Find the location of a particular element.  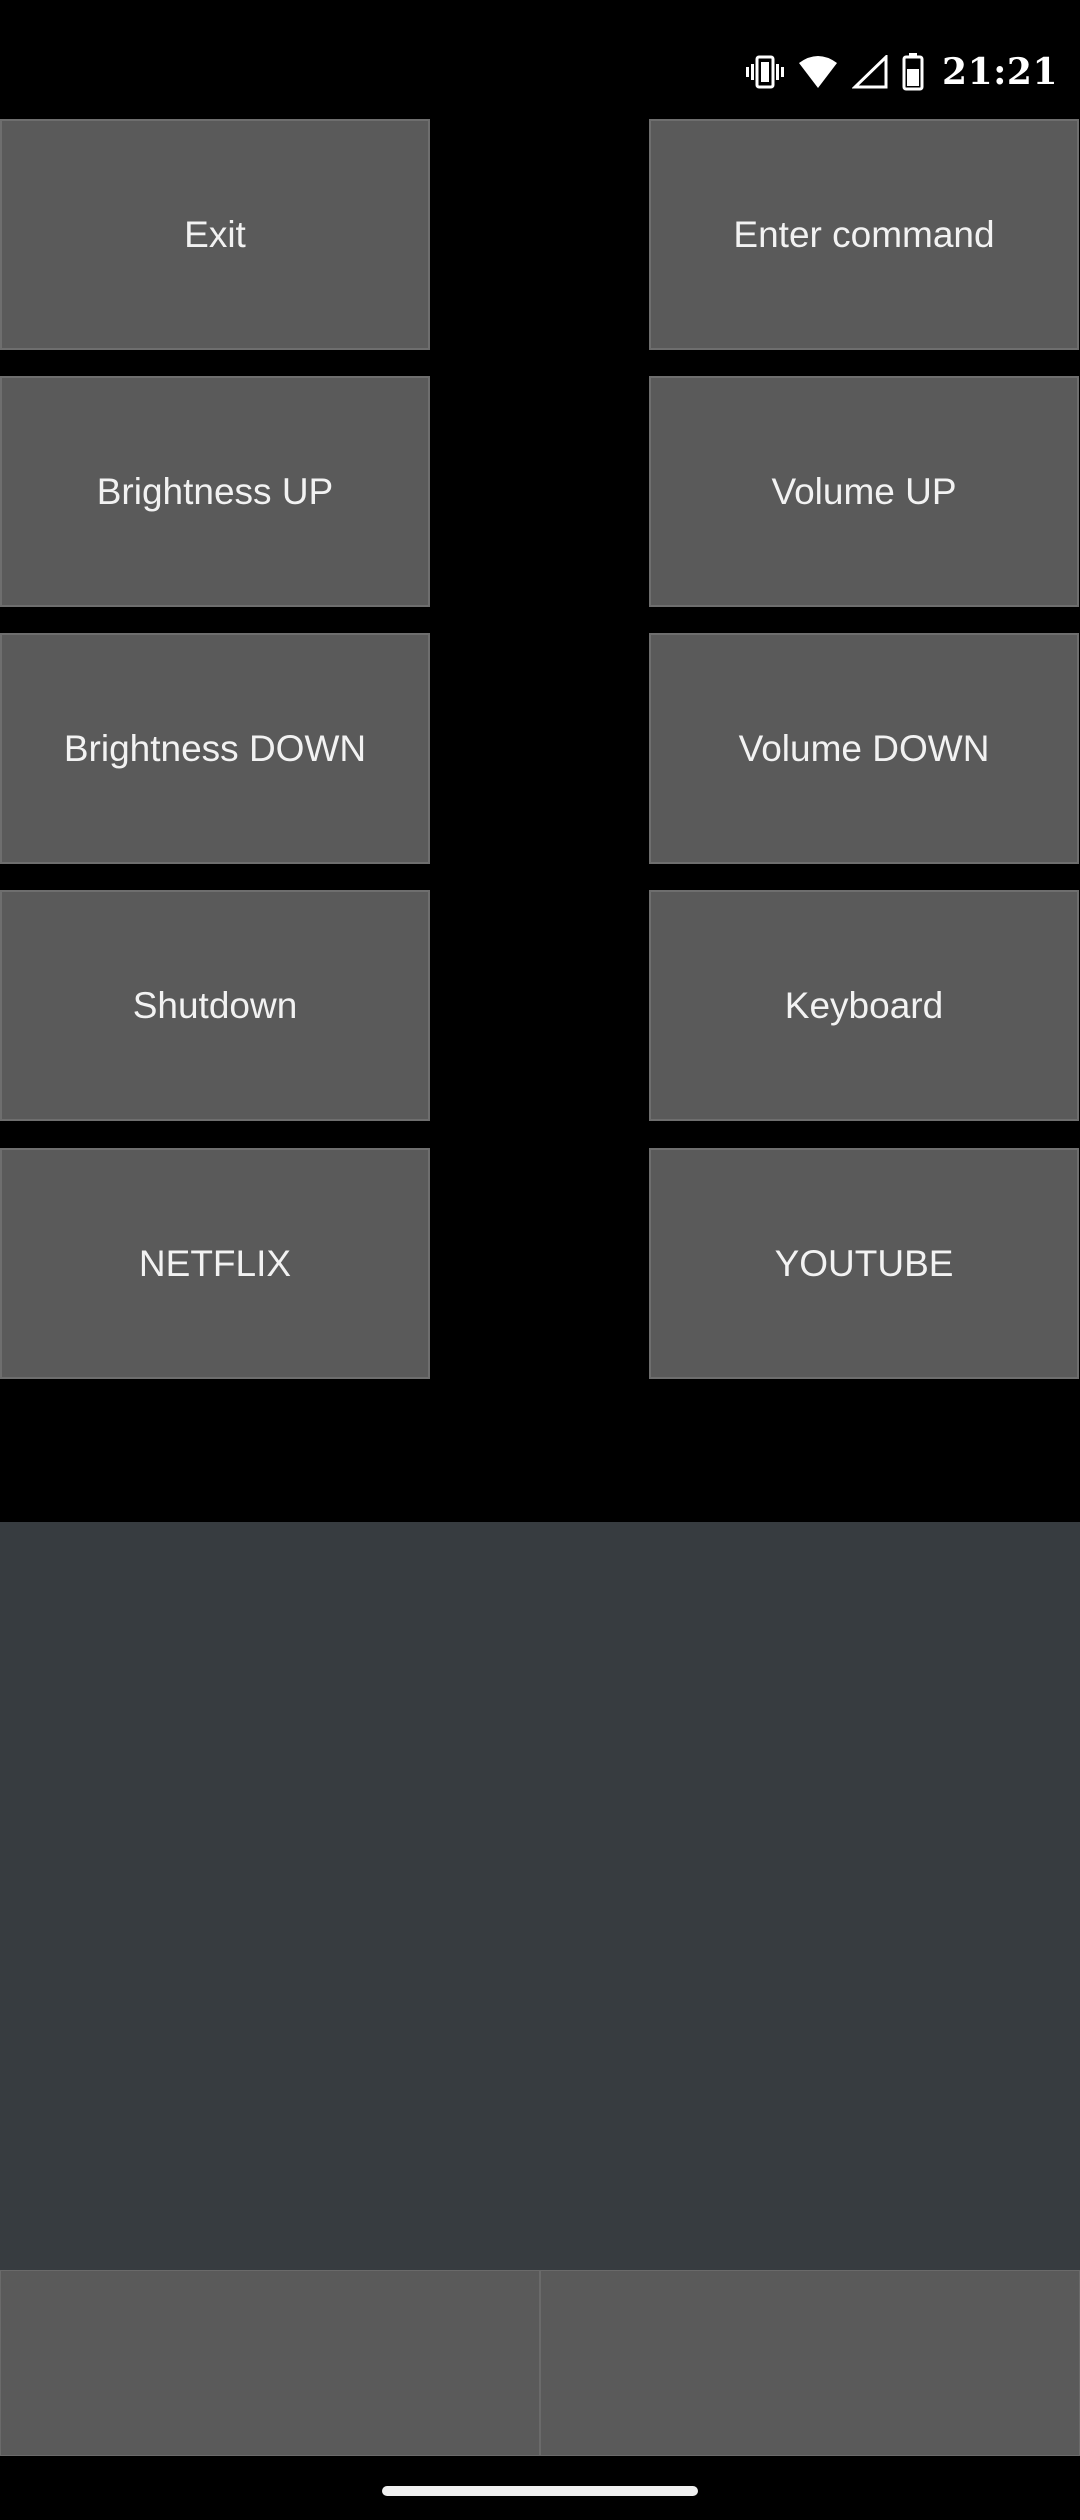

brightness-down-button: Brightness DOWN is located at coordinates (215, 748).